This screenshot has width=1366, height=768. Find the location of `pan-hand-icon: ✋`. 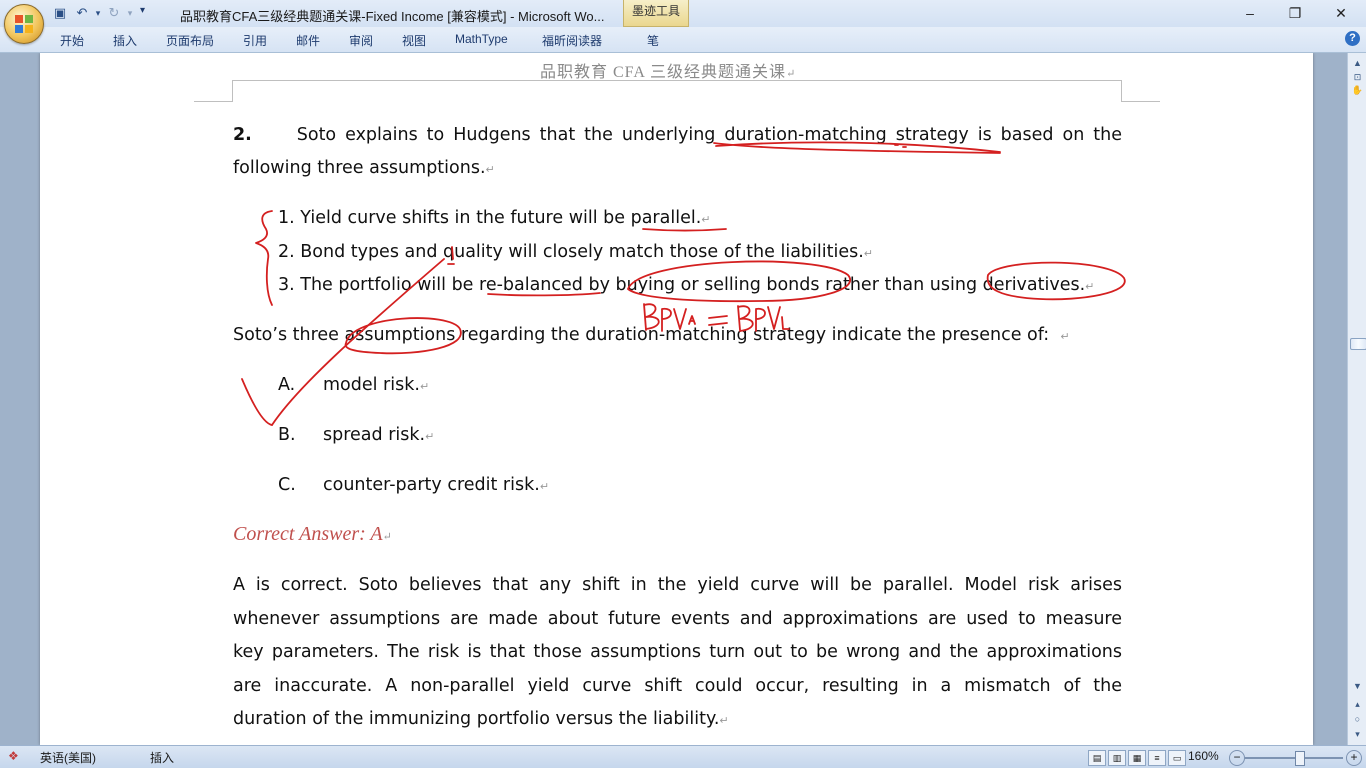

pan-hand-icon: ✋ is located at coordinates (1357, 90).